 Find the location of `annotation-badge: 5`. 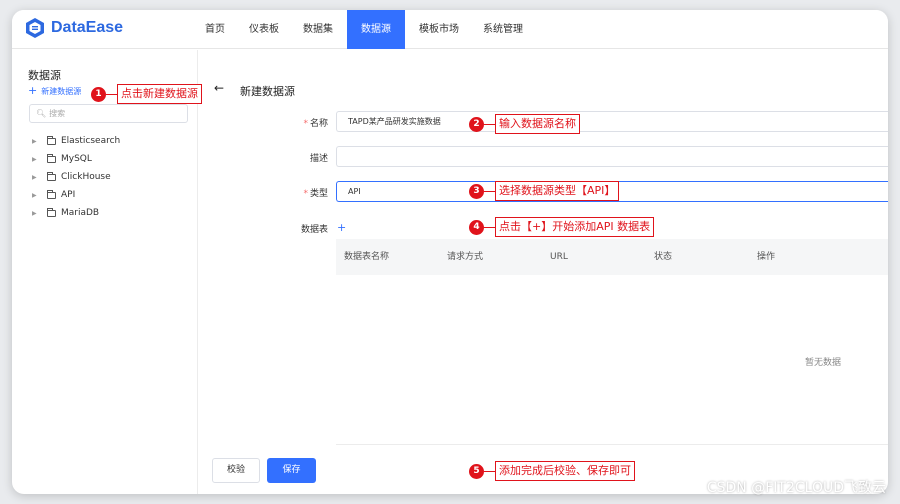

annotation-badge: 5 is located at coordinates (476, 471).